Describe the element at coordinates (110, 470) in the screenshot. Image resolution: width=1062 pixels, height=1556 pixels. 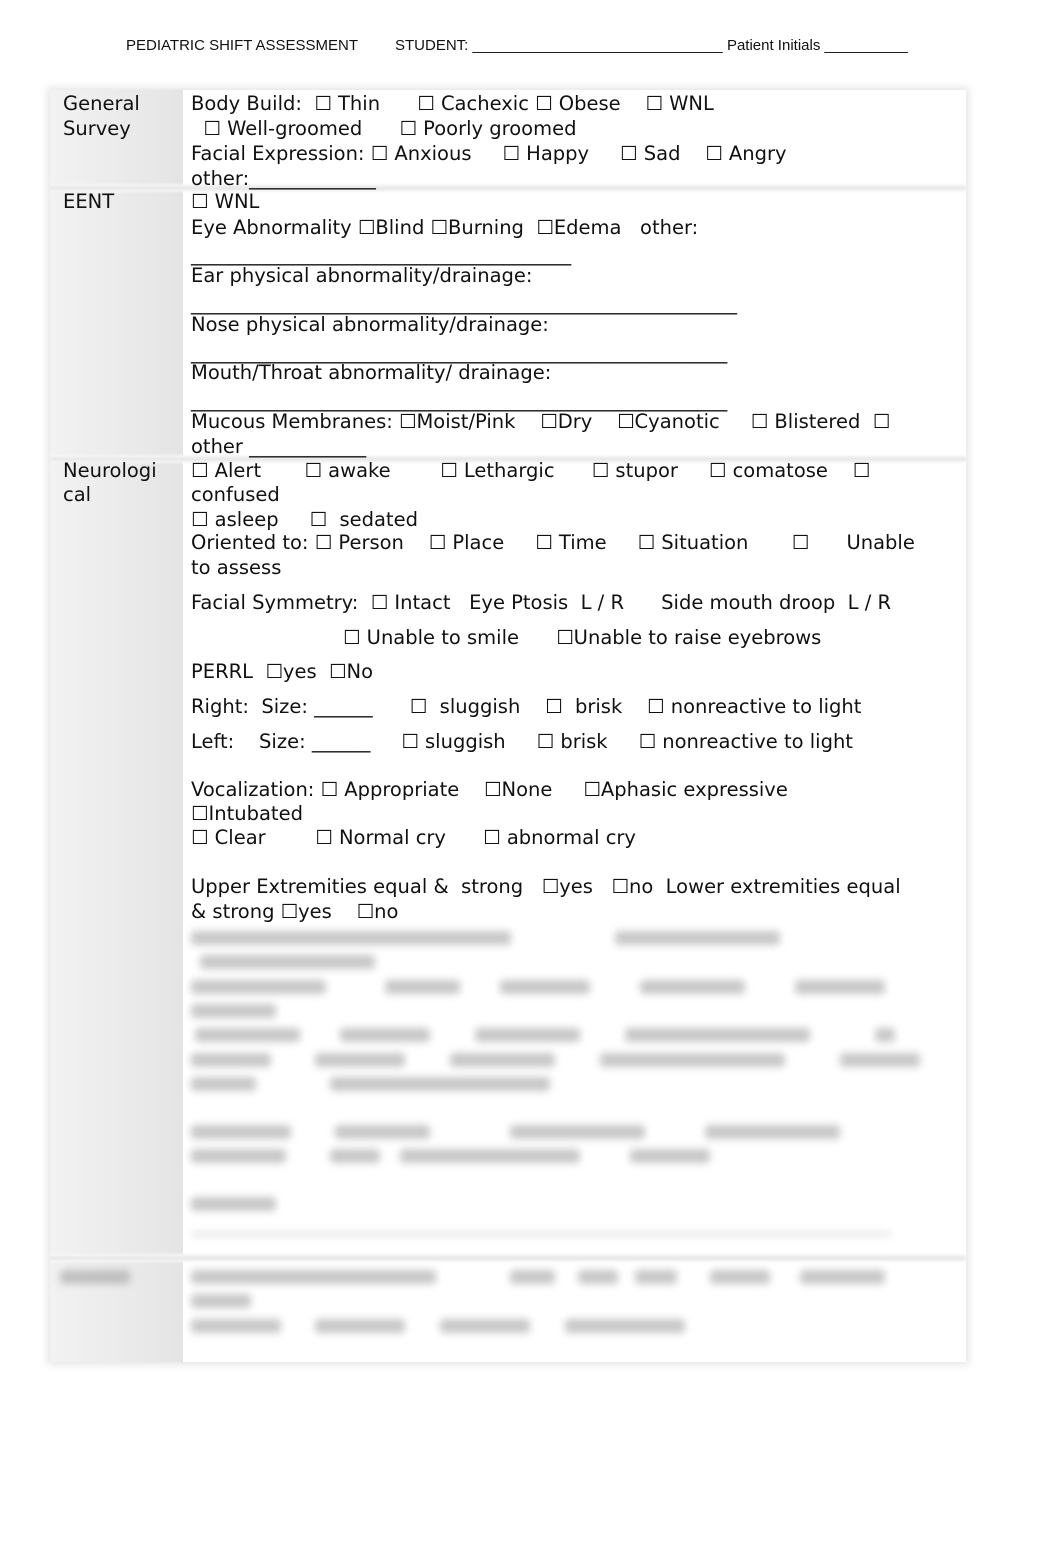
I see `section-label-neurological: Neurologi` at that location.